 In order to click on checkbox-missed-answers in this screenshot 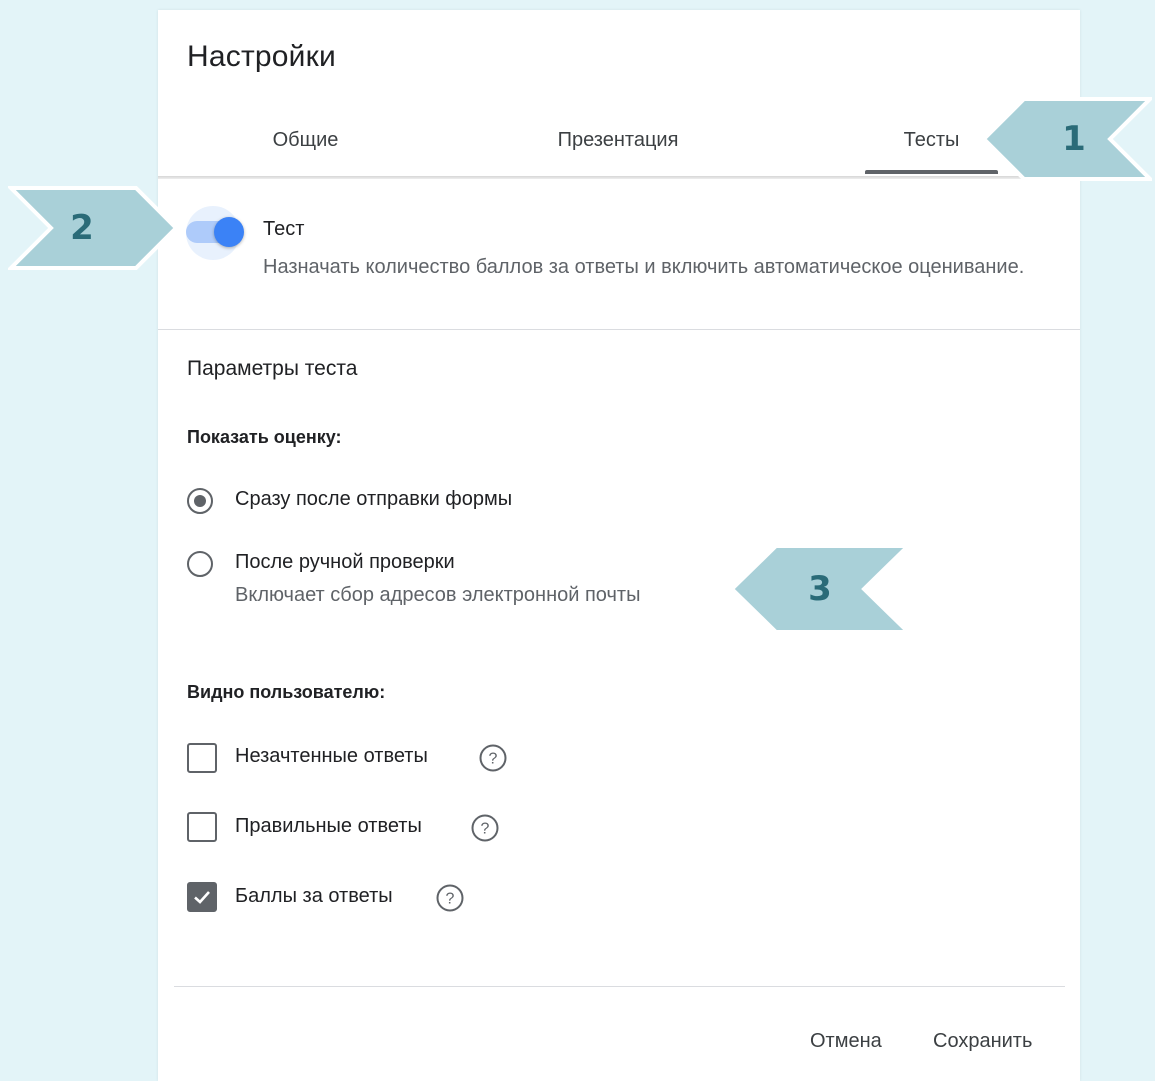, I will do `click(202, 758)`.